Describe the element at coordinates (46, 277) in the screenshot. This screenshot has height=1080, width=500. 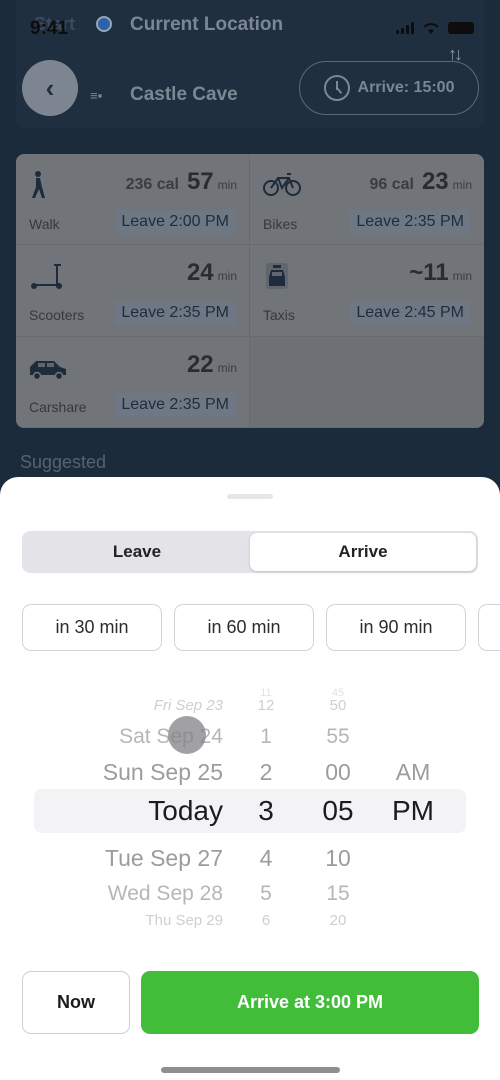
I see `scooter-icon` at that location.